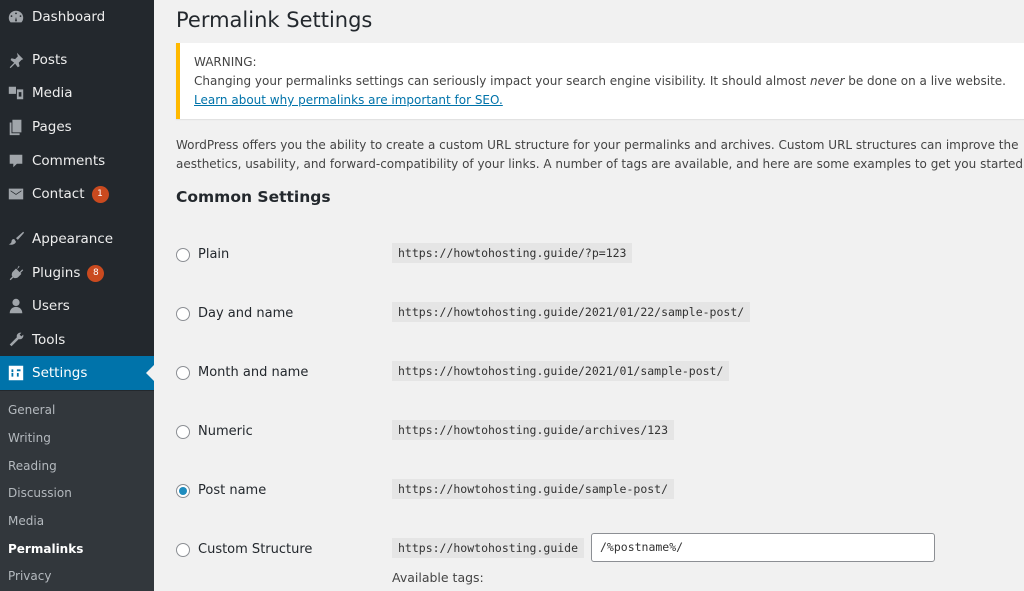  What do you see at coordinates (77, 93) in the screenshot?
I see `sidebar-item-media: Media` at bounding box center [77, 93].